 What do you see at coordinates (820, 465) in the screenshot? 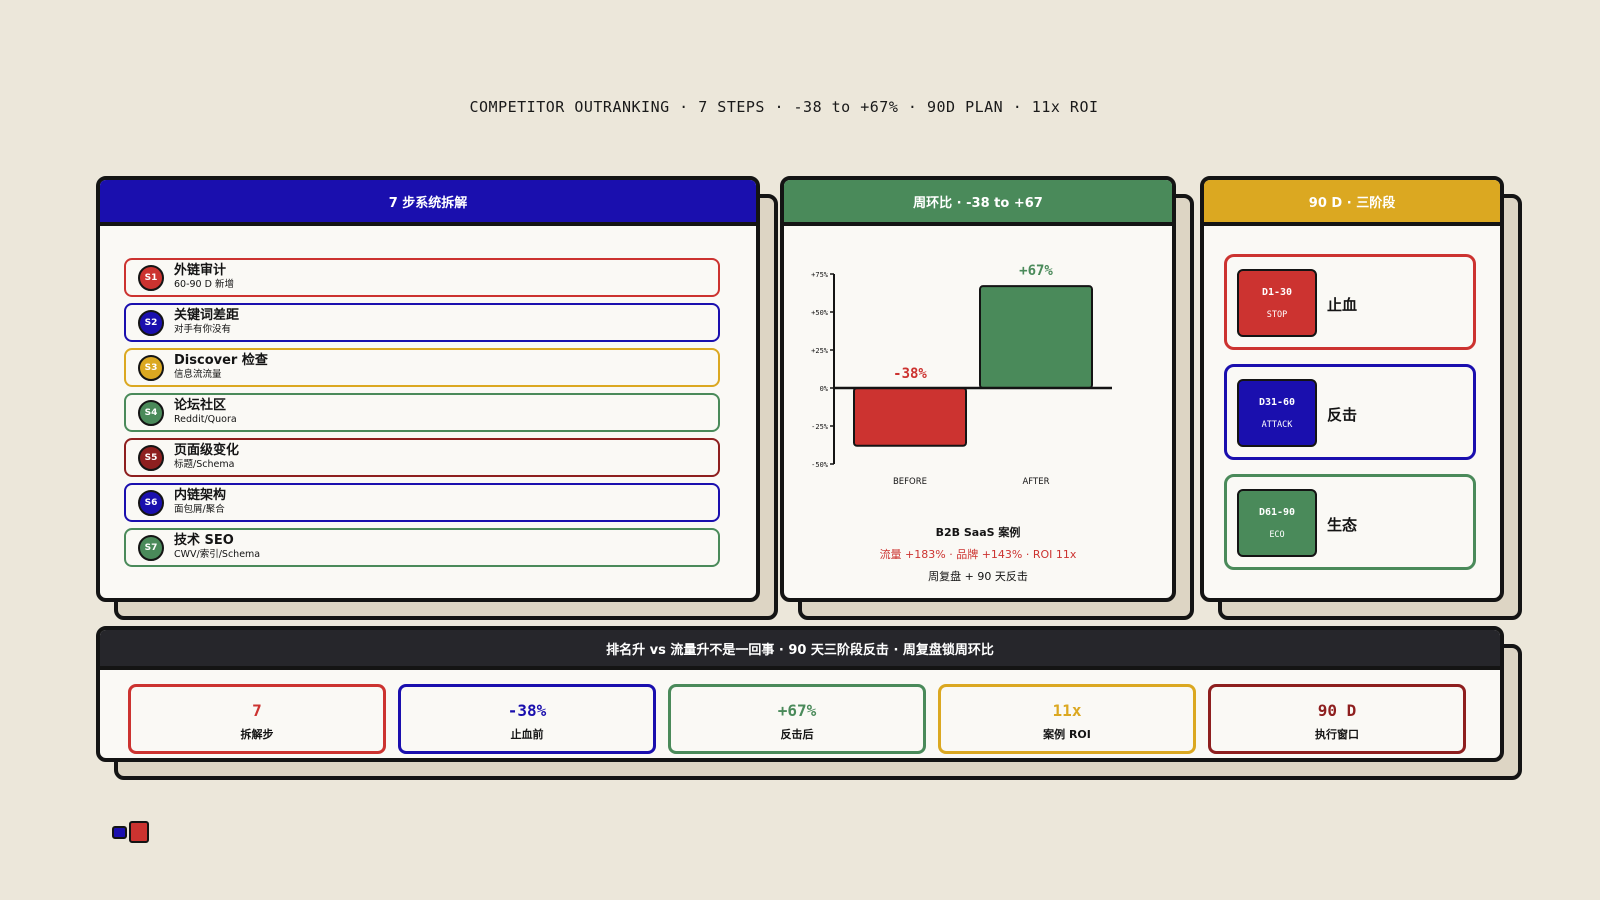
I see `y-tick-label: -50%` at bounding box center [820, 465].